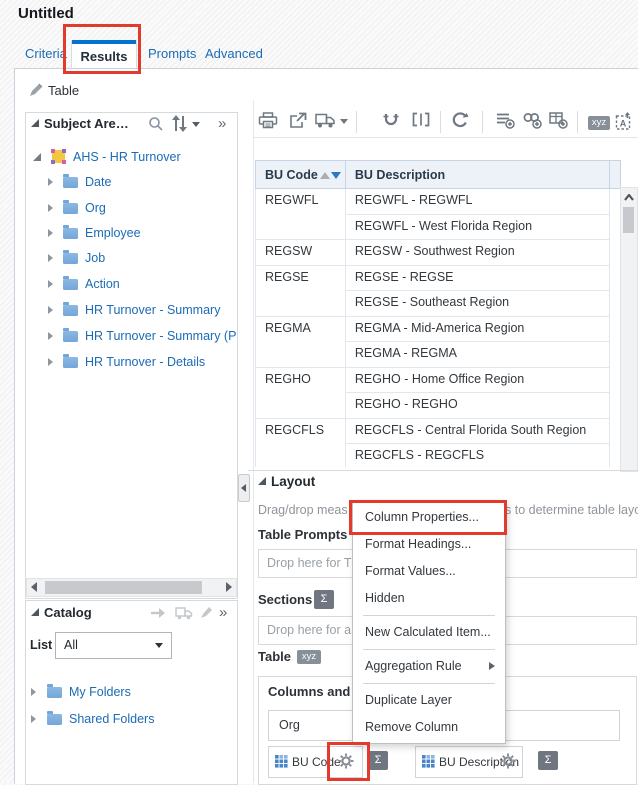  What do you see at coordinates (234, 53) in the screenshot?
I see `tab-advanced: Advanced` at bounding box center [234, 53].